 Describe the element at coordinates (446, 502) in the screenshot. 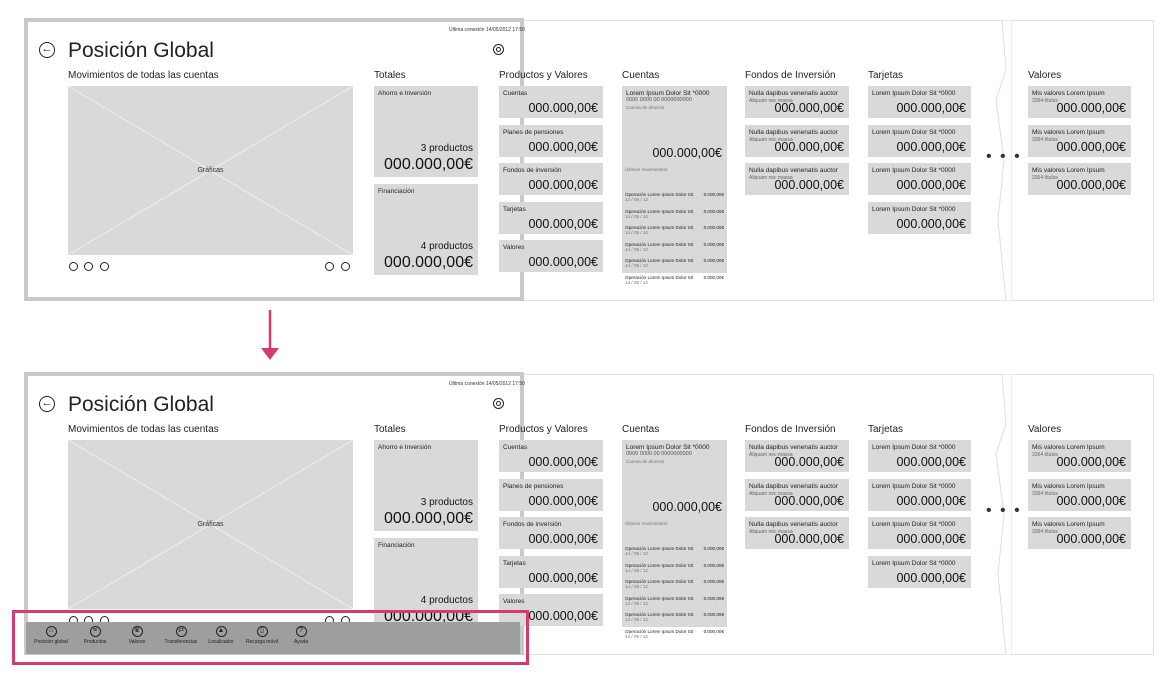

I see `tile-products: 3 productos` at that location.